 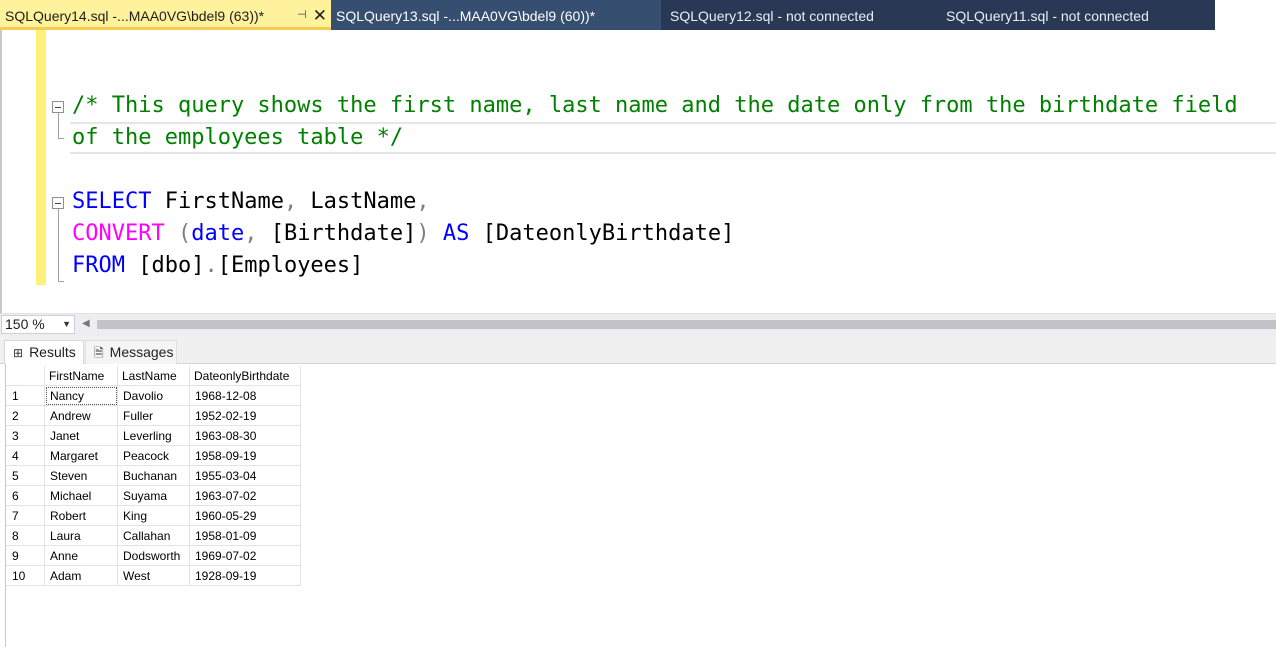 I want to click on row-number: 2, so click(x=25, y=415).